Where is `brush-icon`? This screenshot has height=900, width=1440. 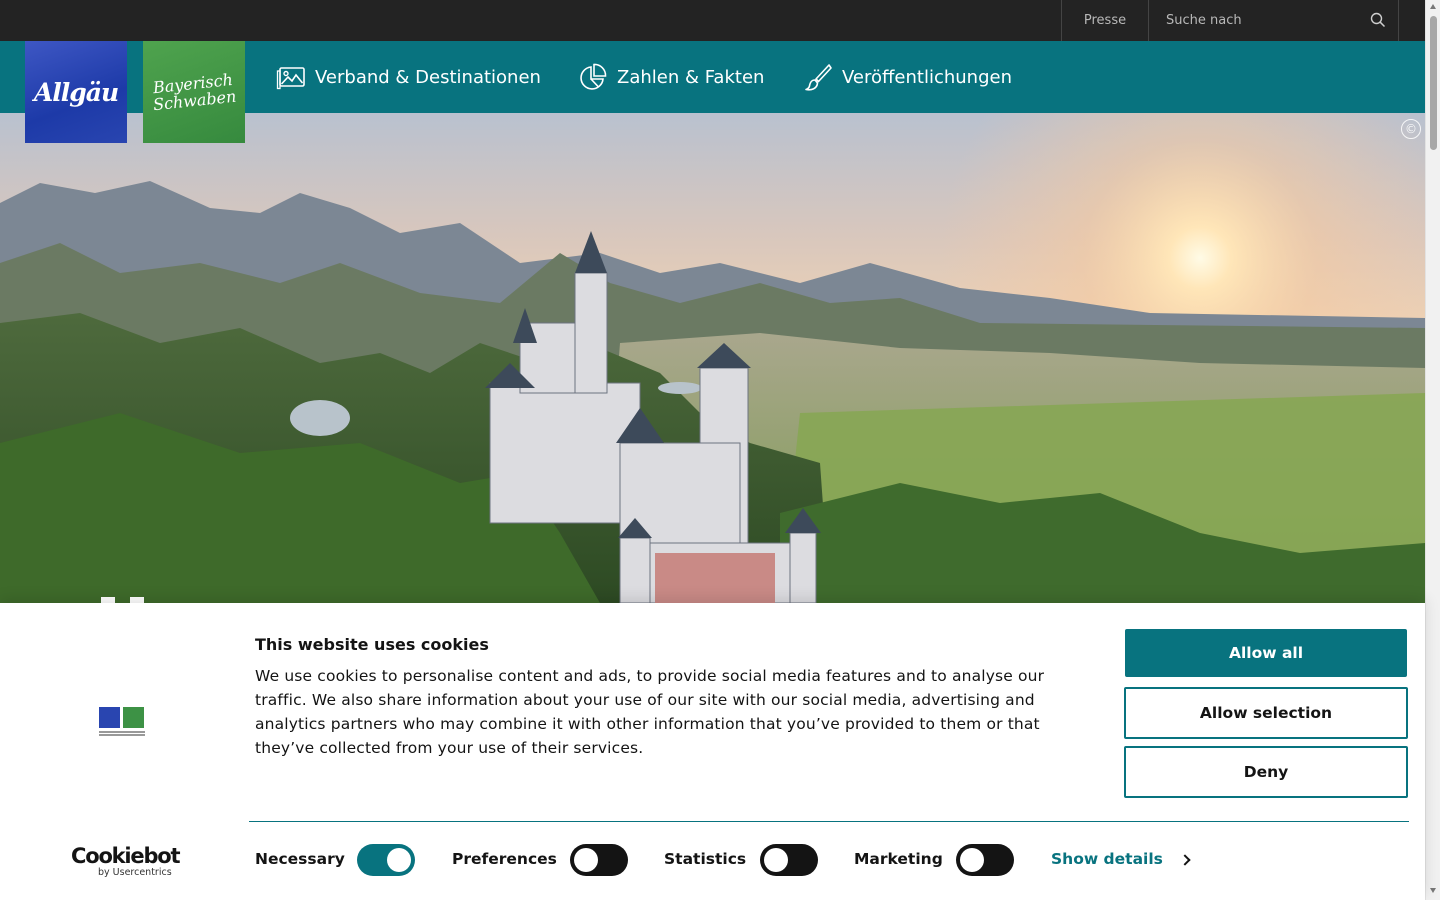
brush-icon is located at coordinates (818, 77).